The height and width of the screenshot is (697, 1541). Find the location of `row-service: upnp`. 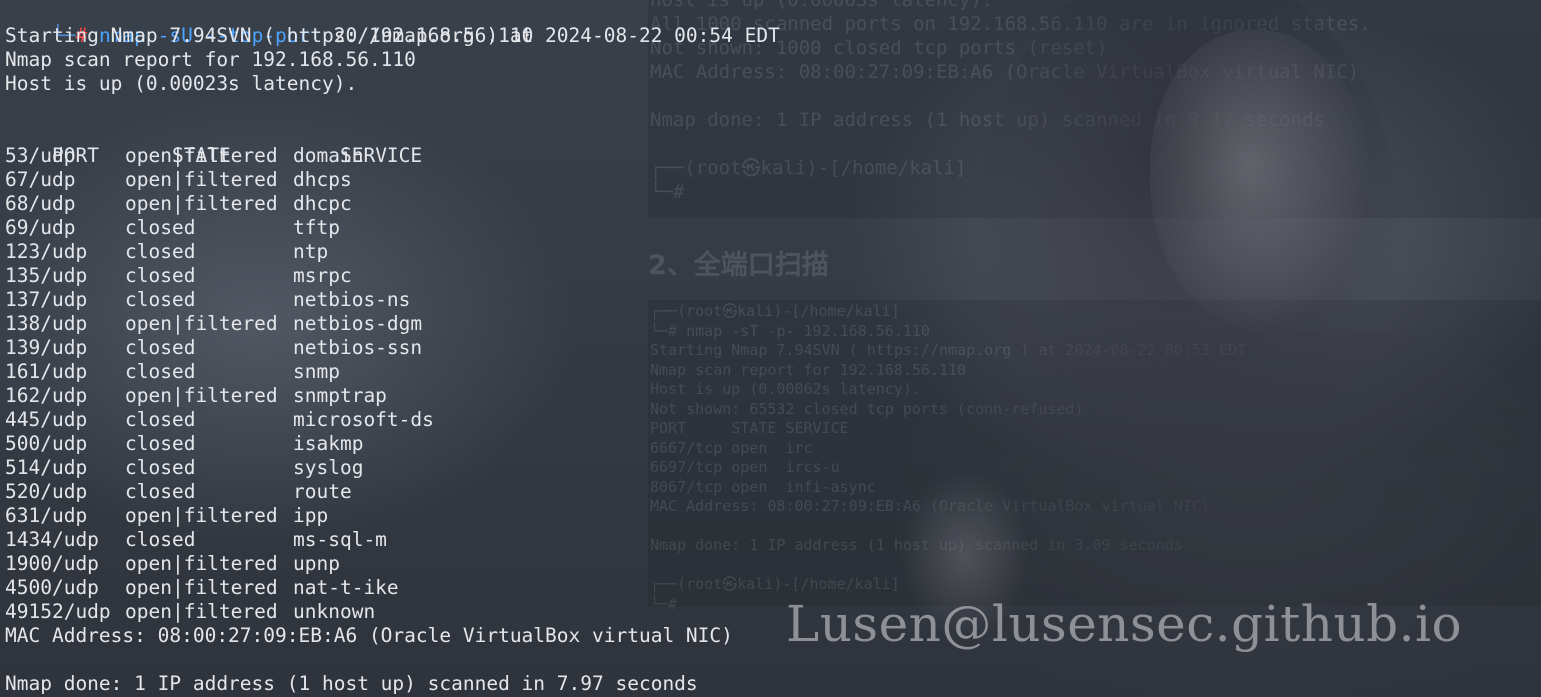

row-service: upnp is located at coordinates (316, 563).